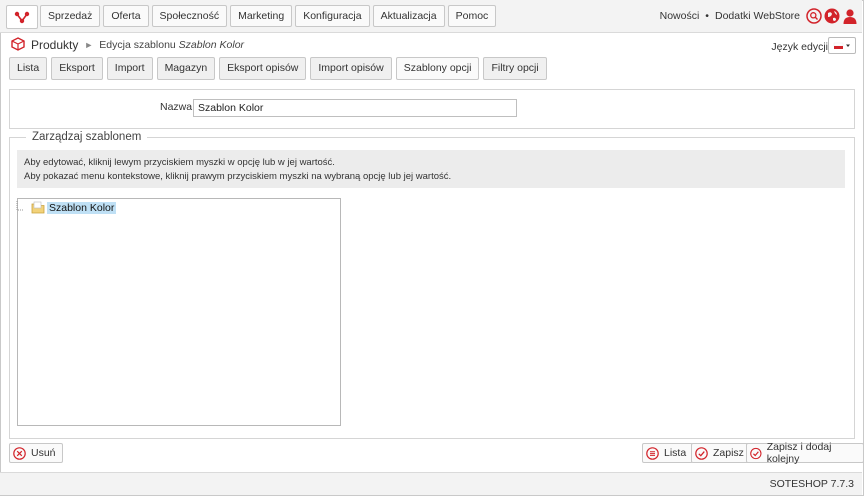  What do you see at coordinates (77, 68) in the screenshot?
I see `tab-eksport: Eksport` at bounding box center [77, 68].